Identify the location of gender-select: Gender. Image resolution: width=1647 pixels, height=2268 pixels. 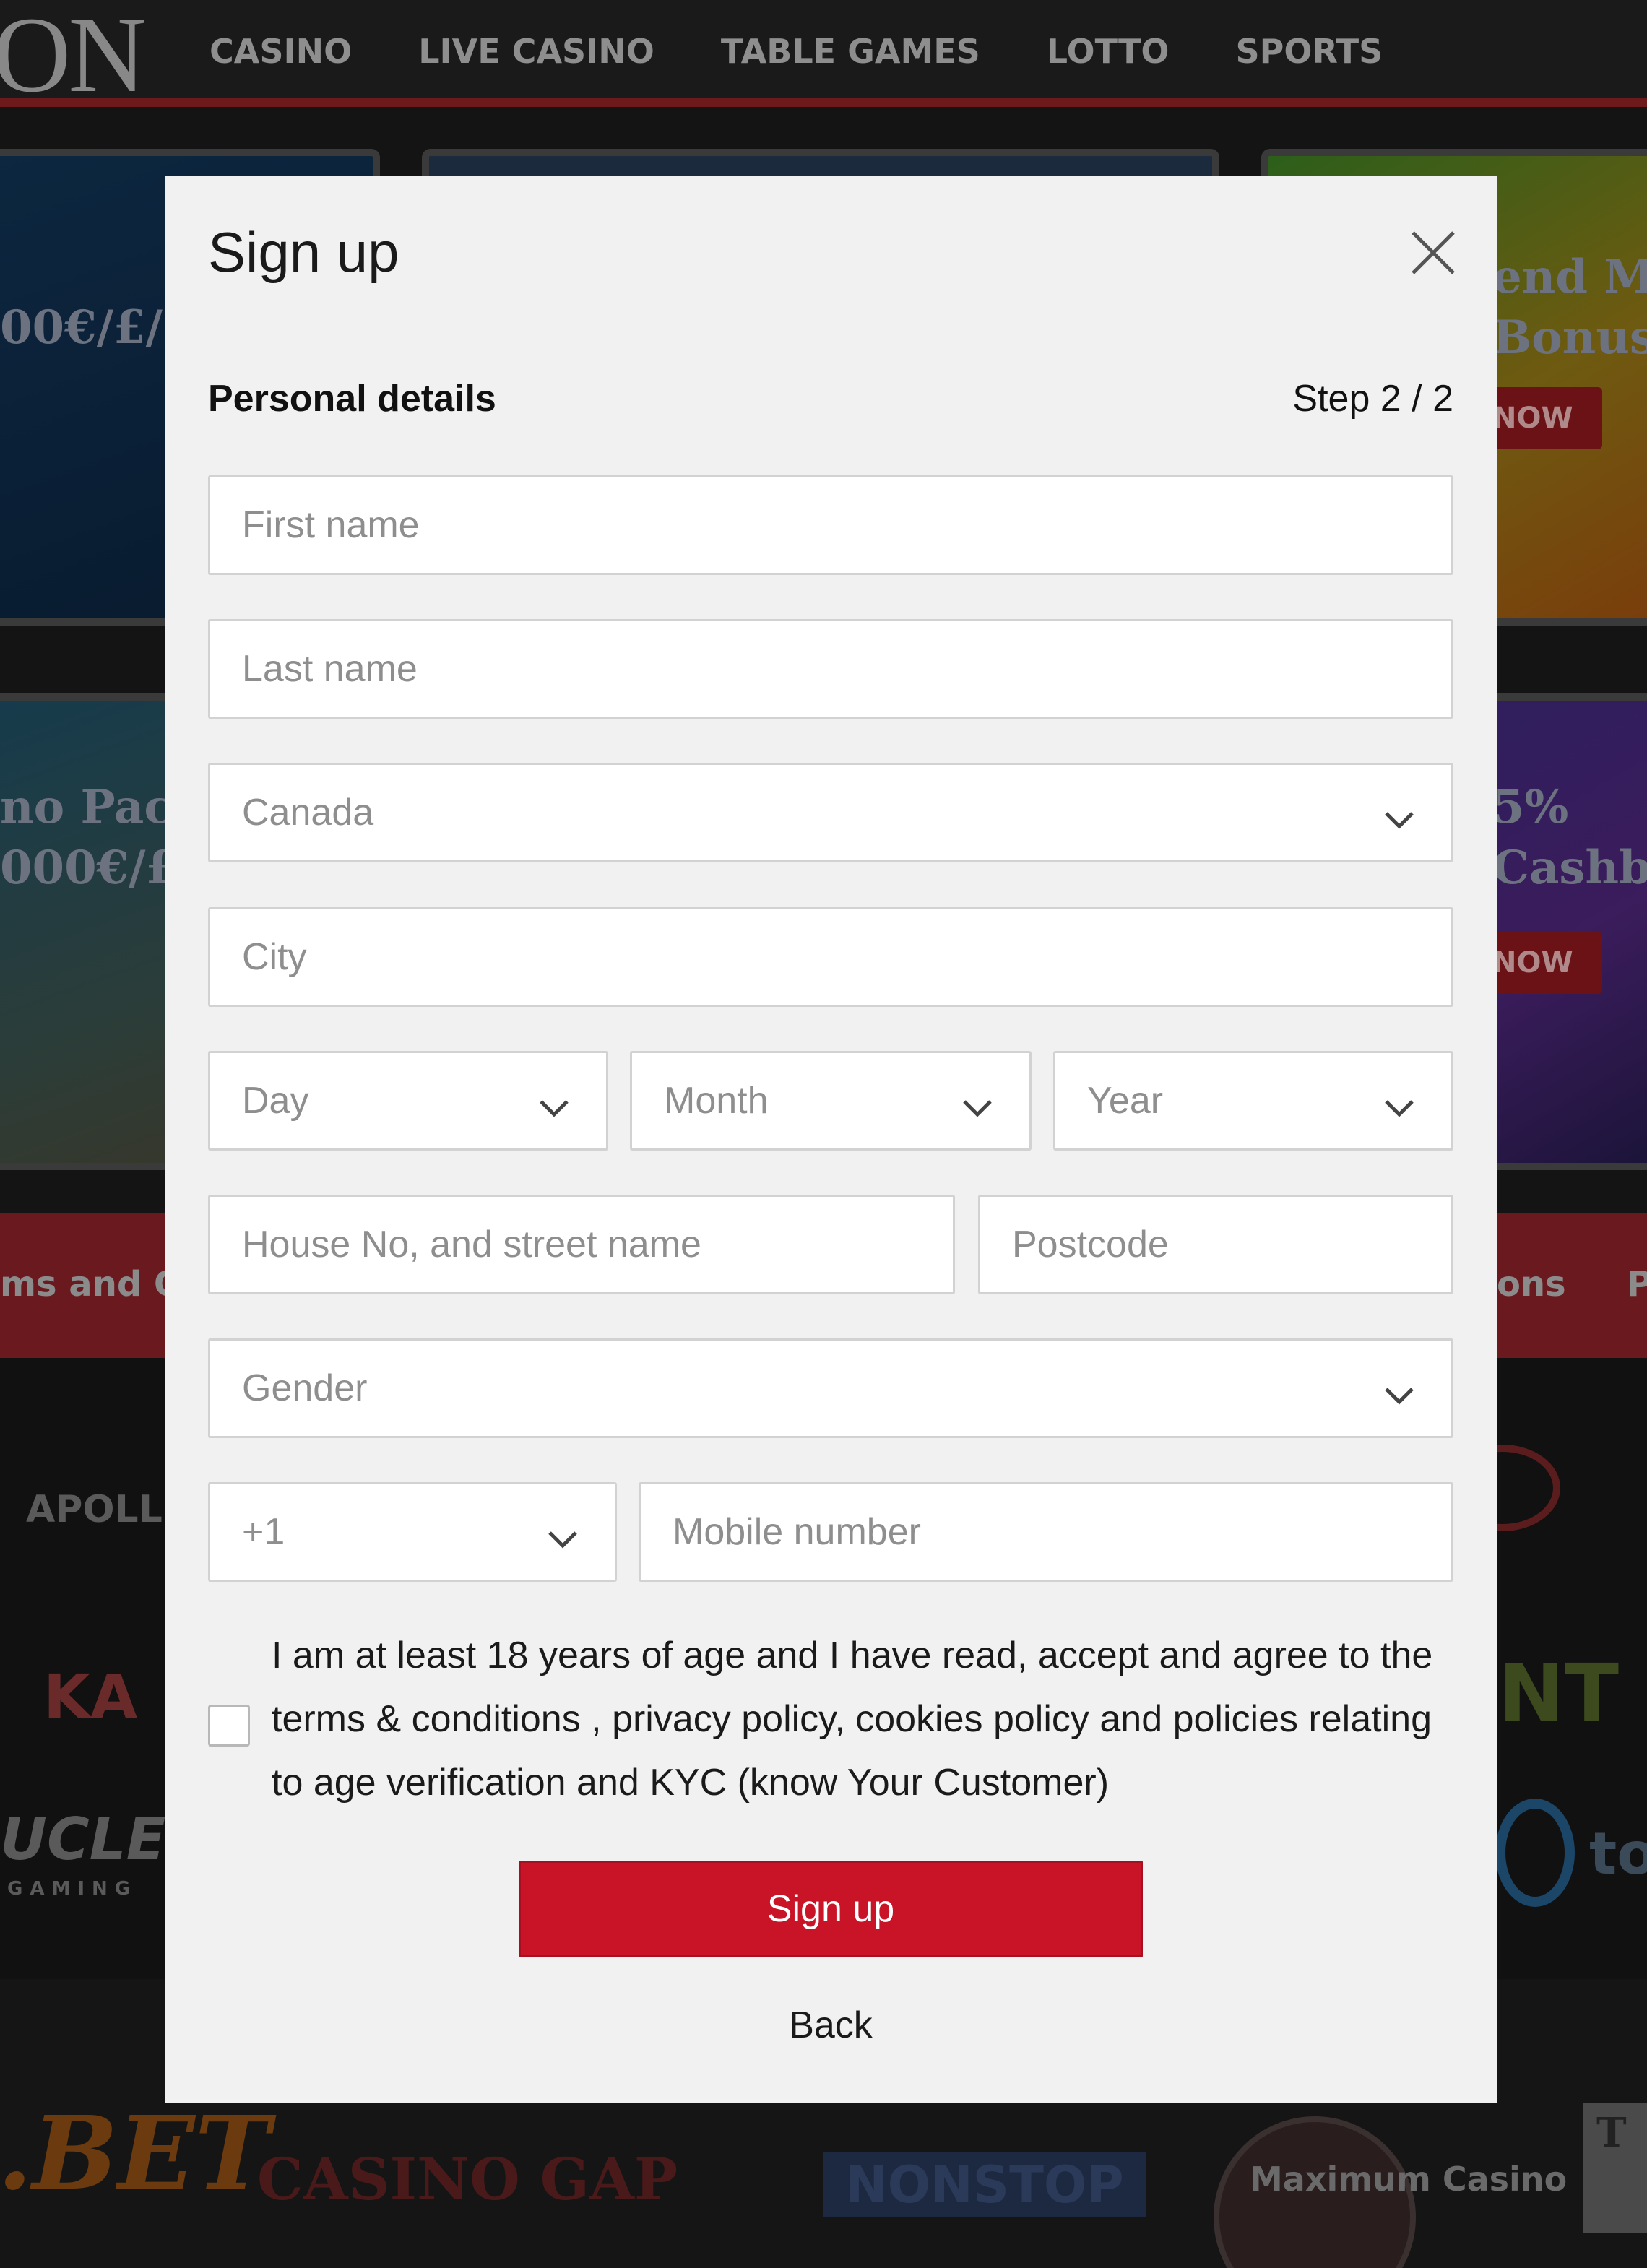
(830, 1388).